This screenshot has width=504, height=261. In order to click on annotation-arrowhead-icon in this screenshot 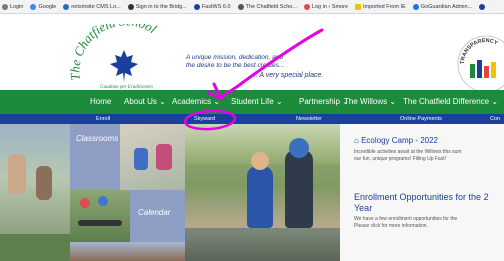, I will do `click(214, 91)`.